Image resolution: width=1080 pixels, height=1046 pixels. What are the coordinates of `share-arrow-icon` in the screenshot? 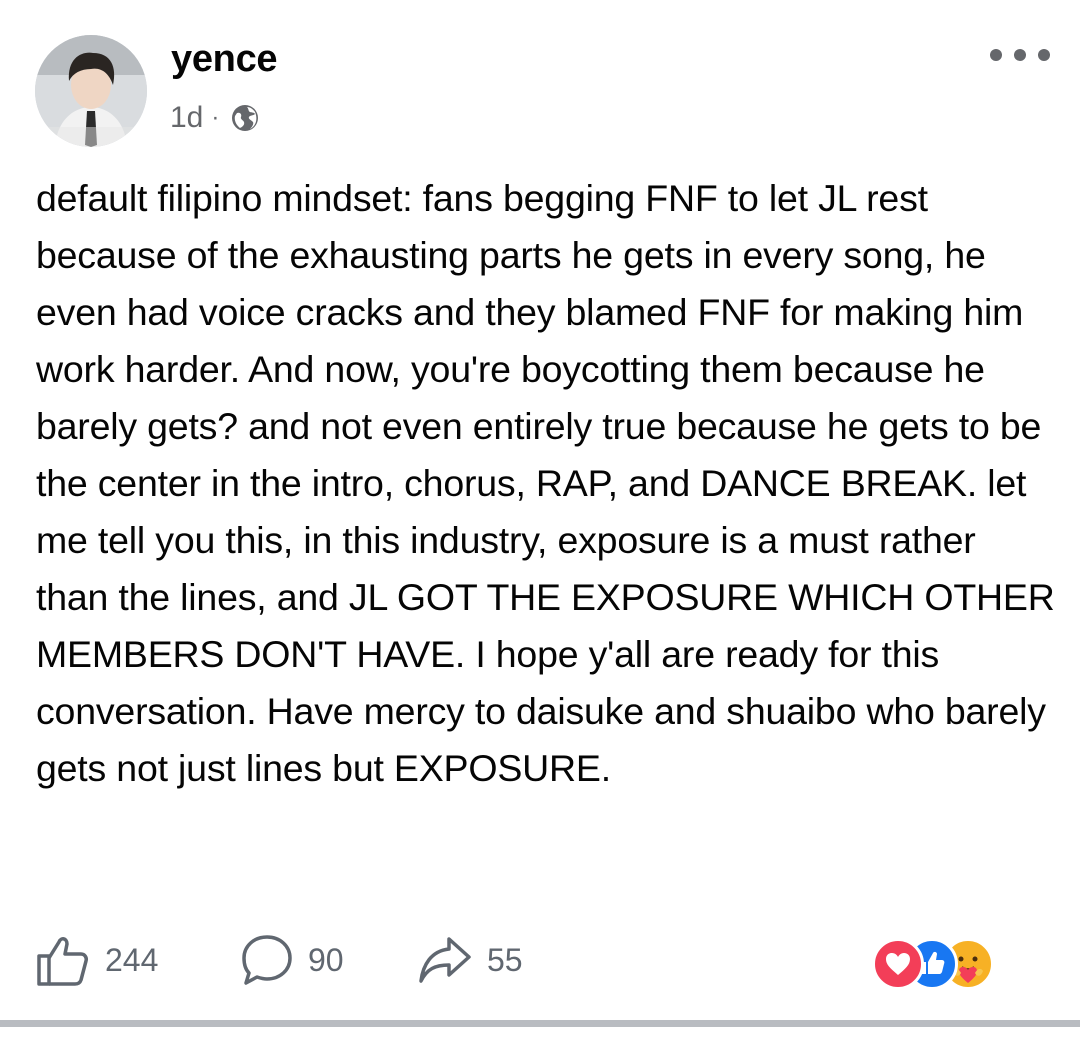 It's located at (445, 960).